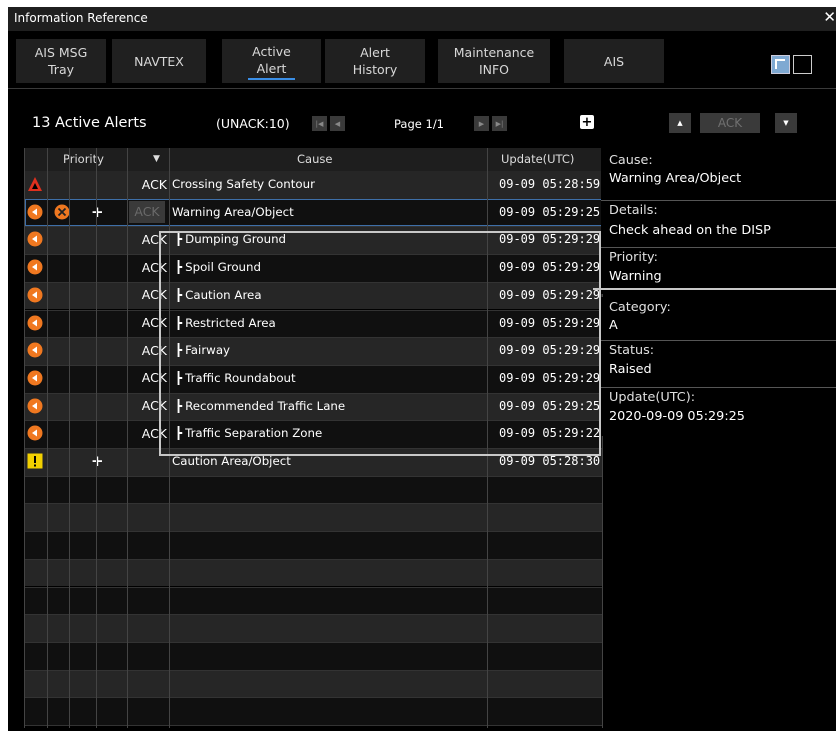 Image resolution: width=836 pixels, height=731 pixels. I want to click on detail-status: Status: Raised, so click(718, 364).